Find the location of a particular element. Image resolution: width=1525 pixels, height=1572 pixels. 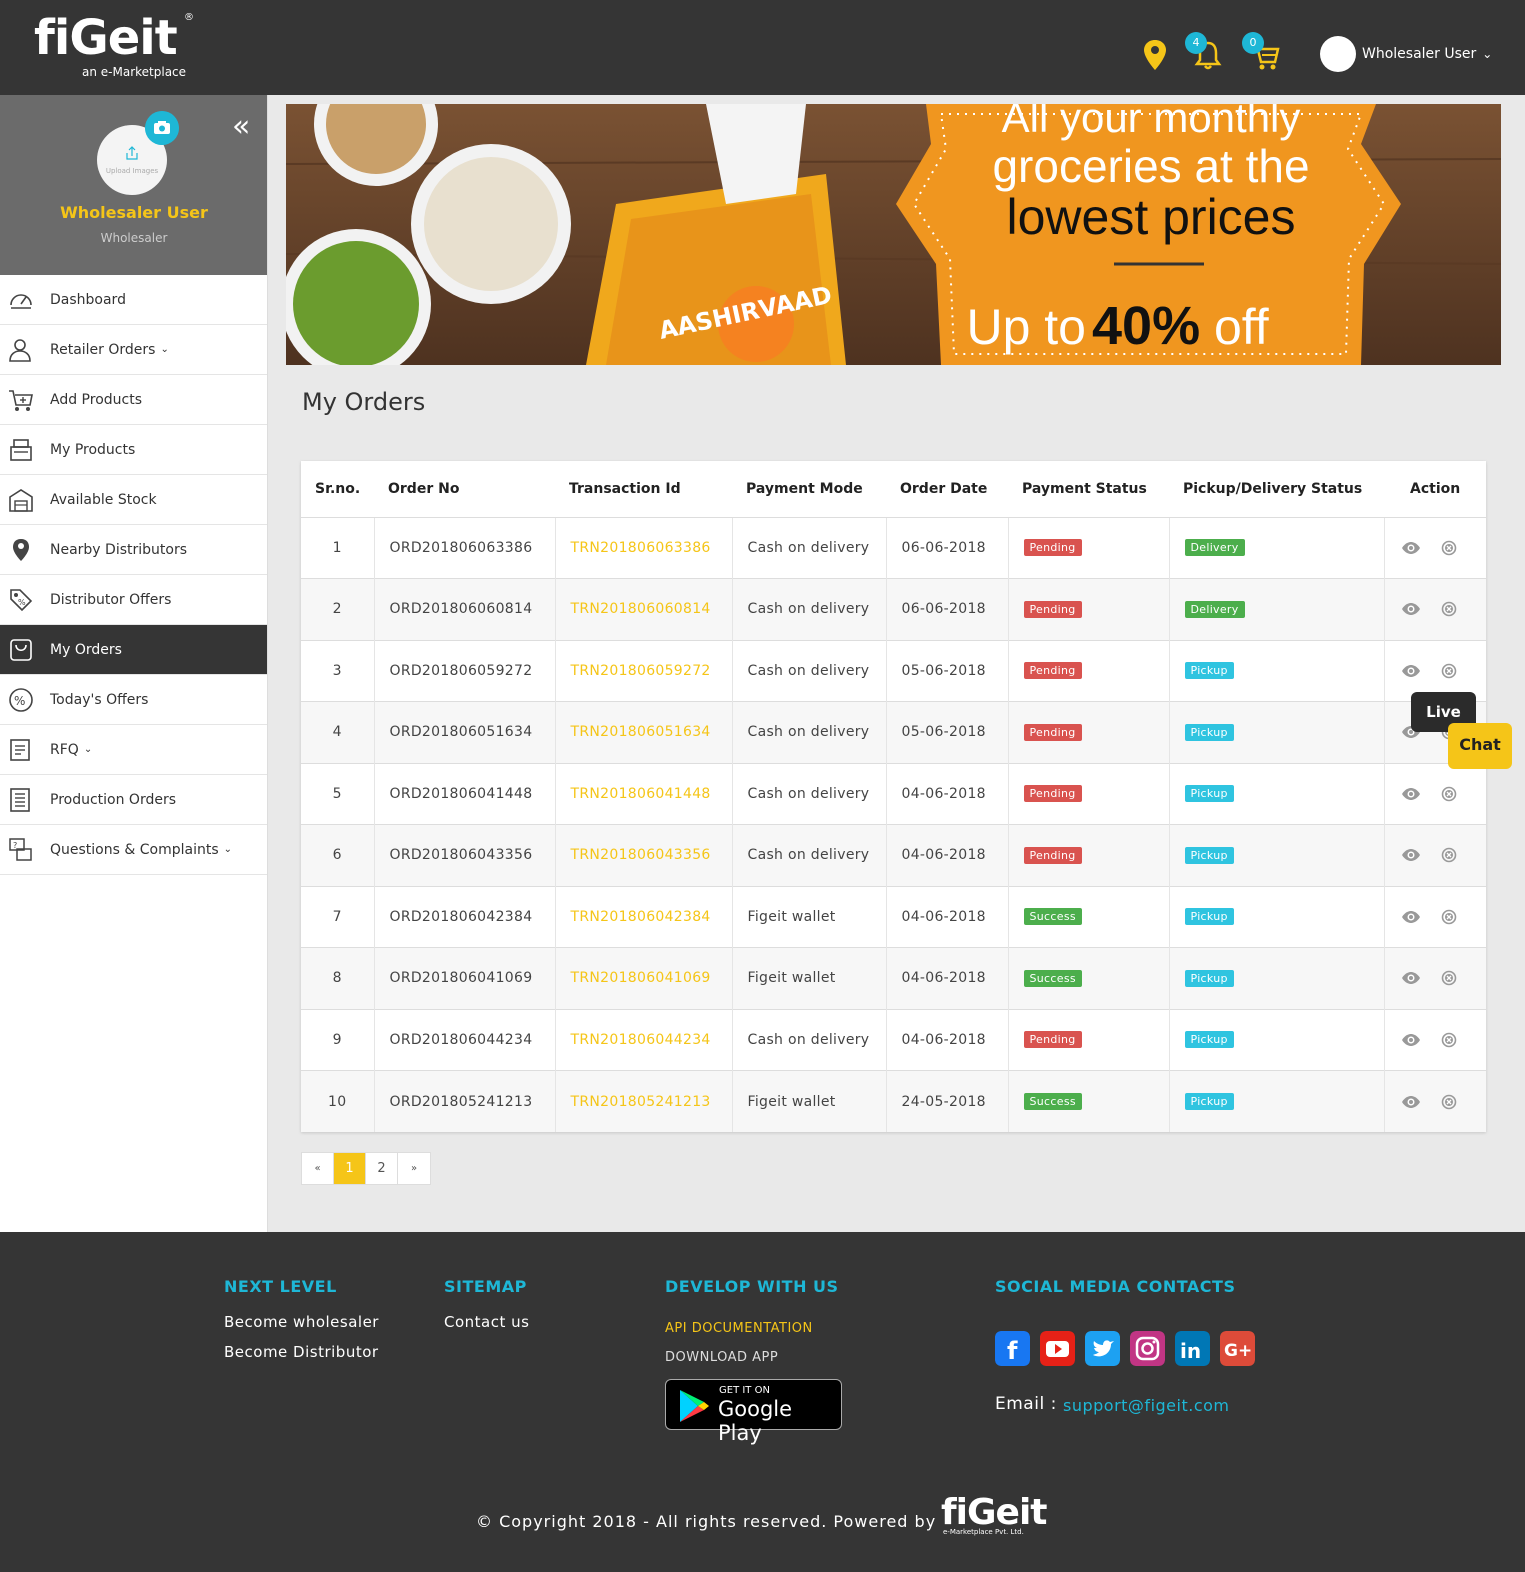

pagination-prev: « is located at coordinates (318, 1168).